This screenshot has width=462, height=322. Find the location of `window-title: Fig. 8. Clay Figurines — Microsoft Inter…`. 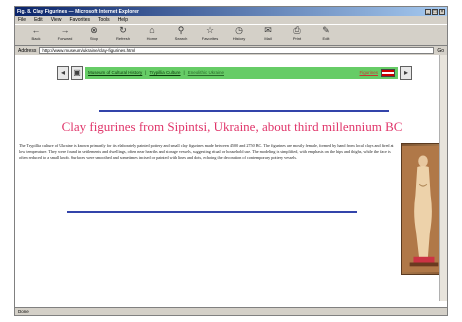

window-title: Fig. 8. Clay Figurines — Microsoft Inter… is located at coordinates (78, 11).